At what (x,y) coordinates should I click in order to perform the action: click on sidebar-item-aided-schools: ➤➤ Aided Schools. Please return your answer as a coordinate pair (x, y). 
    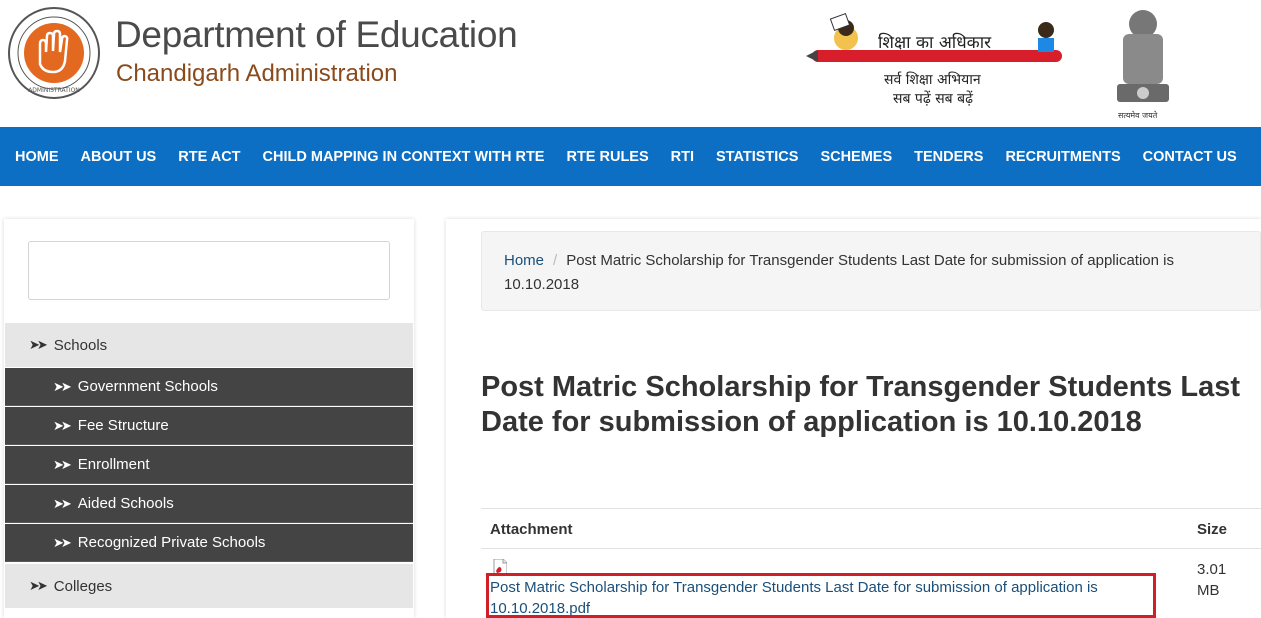
    Looking at the image, I should click on (209, 504).